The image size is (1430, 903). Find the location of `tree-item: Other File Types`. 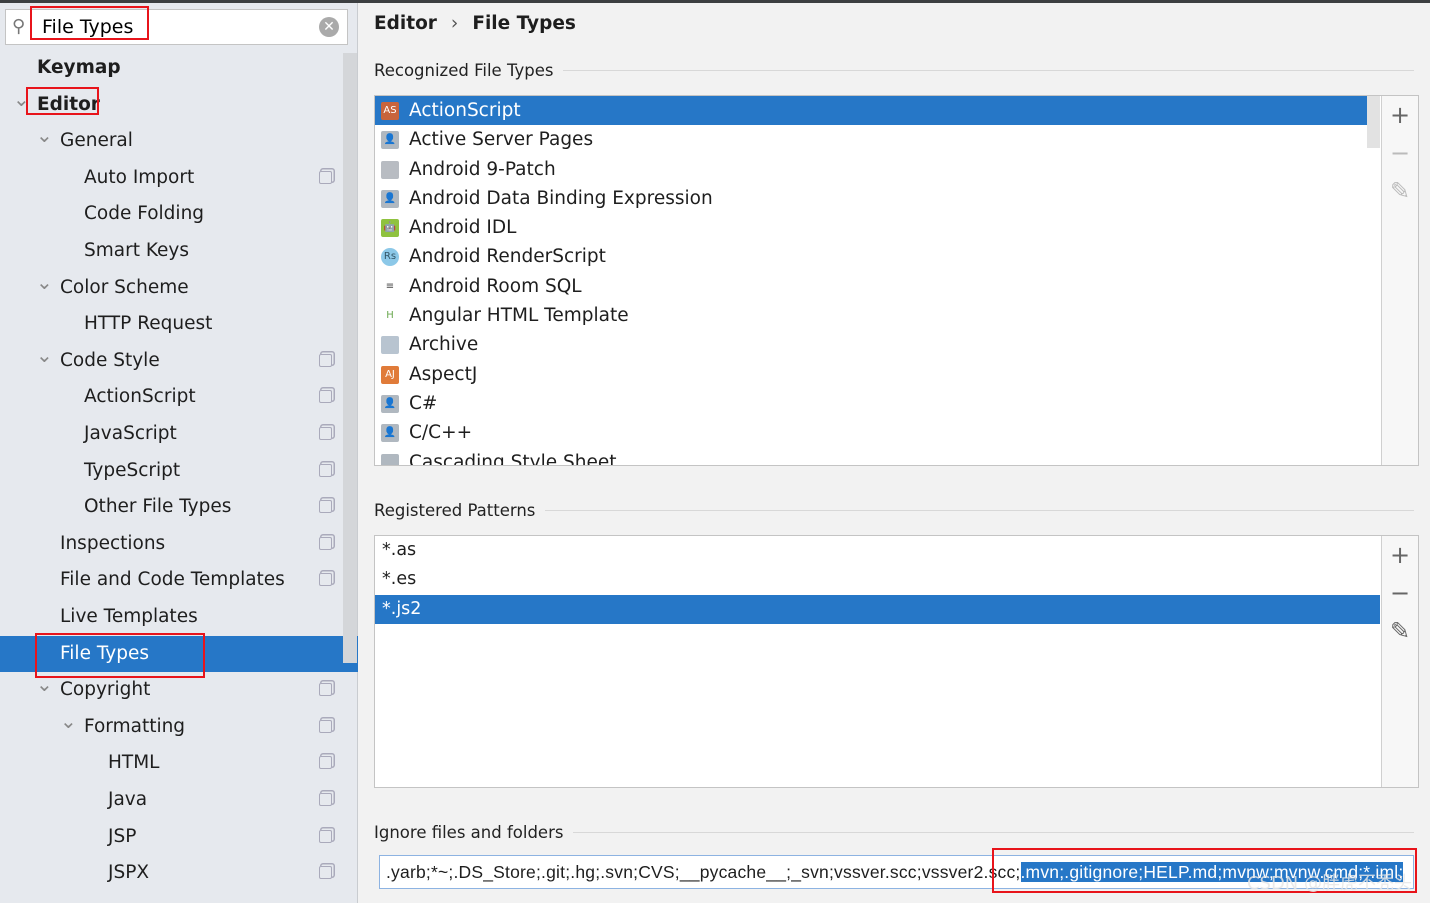

tree-item: Other File Types is located at coordinates (171, 507).